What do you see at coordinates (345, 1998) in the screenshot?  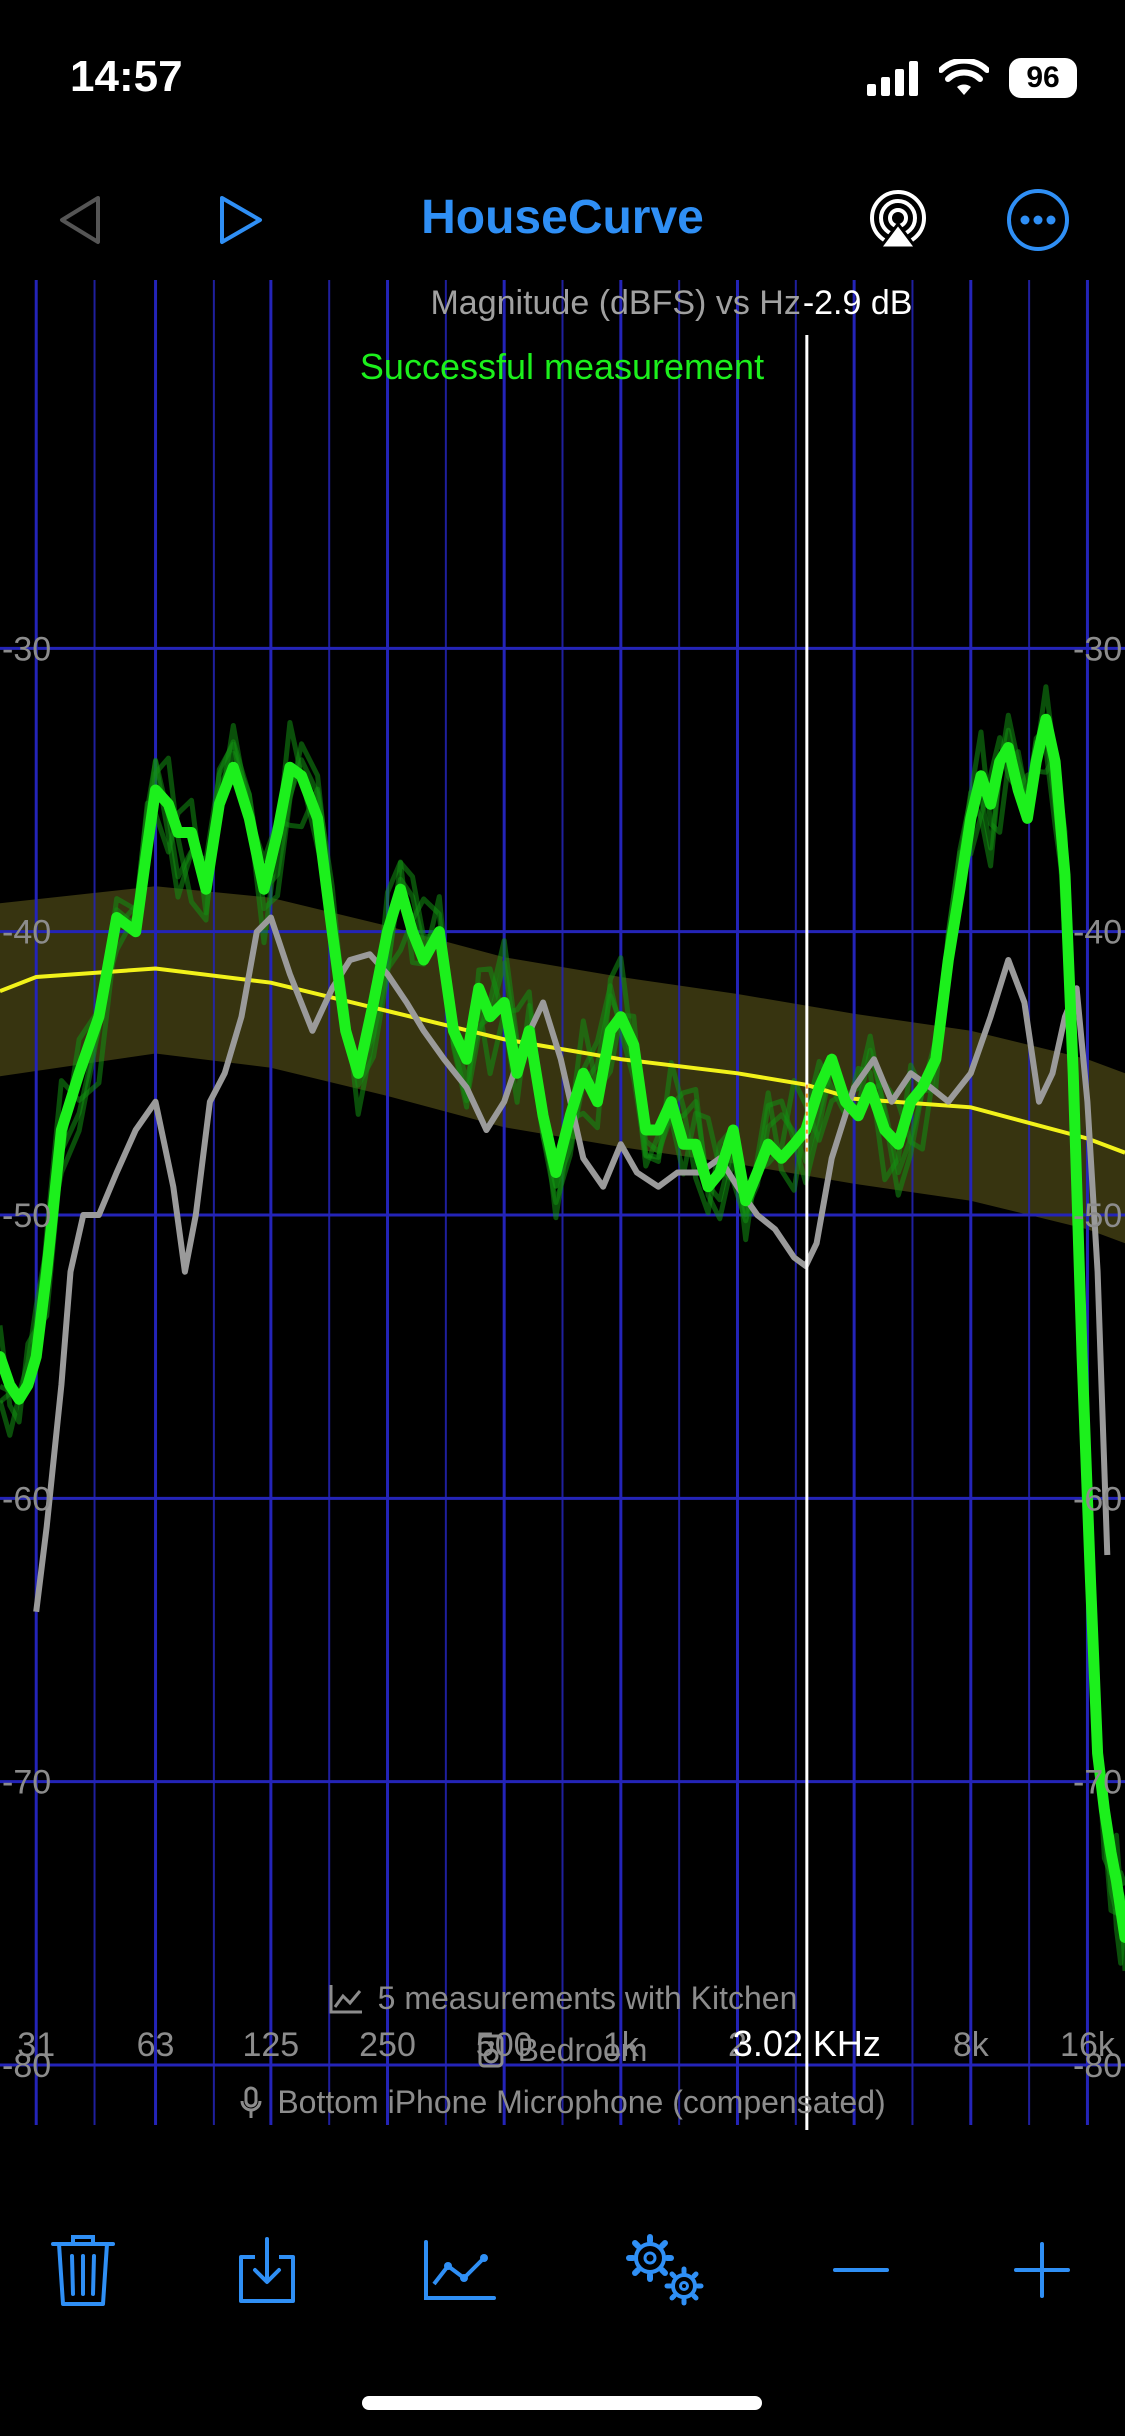 I see `line-chart-small-icon` at bounding box center [345, 1998].